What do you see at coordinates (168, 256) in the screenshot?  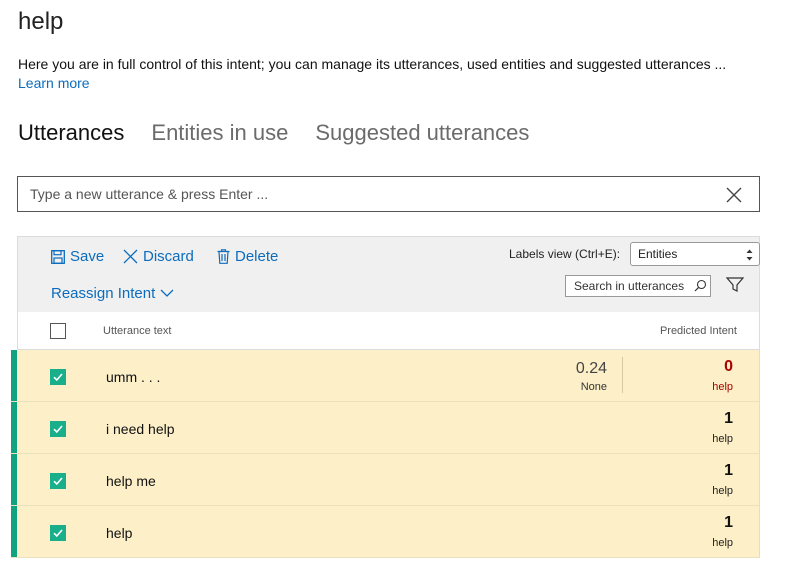 I see `discard-label: Discard` at bounding box center [168, 256].